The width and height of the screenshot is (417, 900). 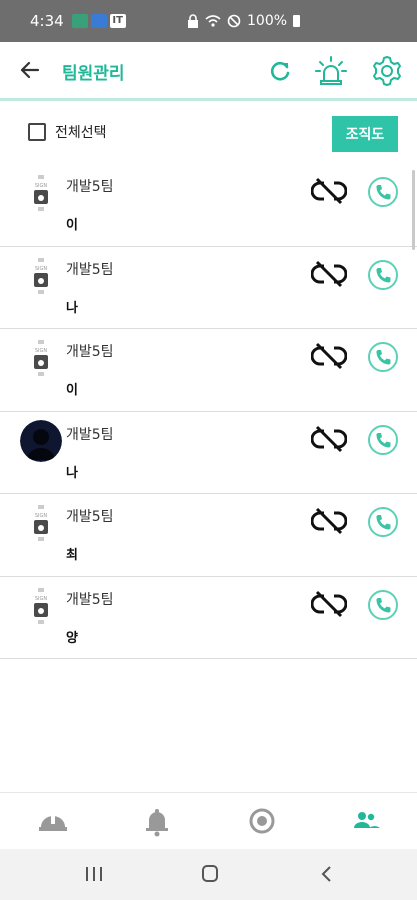 I want to click on home-icon, so click(x=210, y=874).